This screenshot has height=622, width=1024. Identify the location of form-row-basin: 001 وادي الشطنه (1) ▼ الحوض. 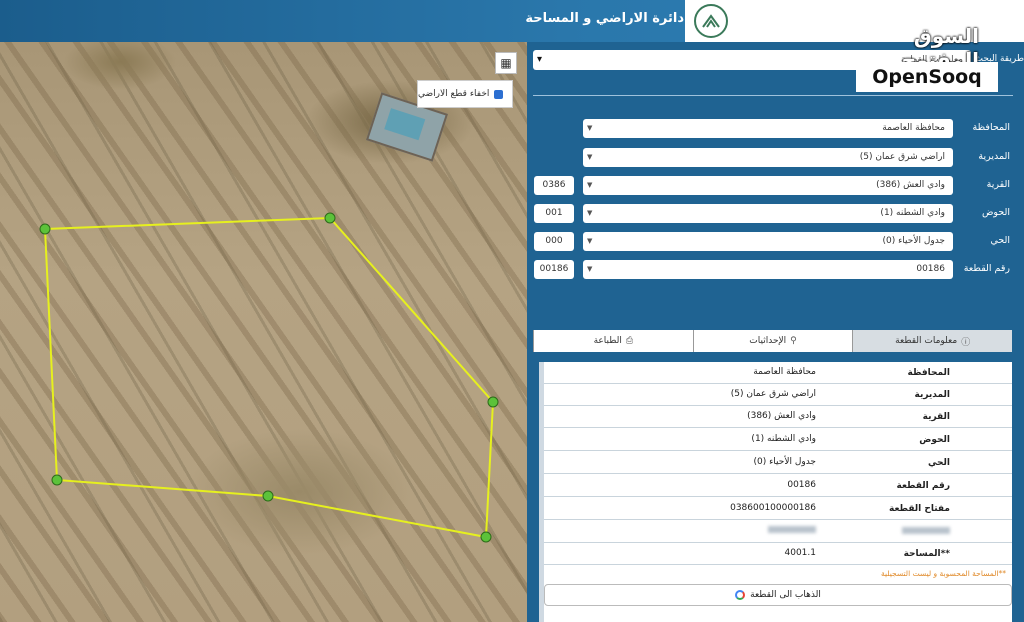
(775, 214).